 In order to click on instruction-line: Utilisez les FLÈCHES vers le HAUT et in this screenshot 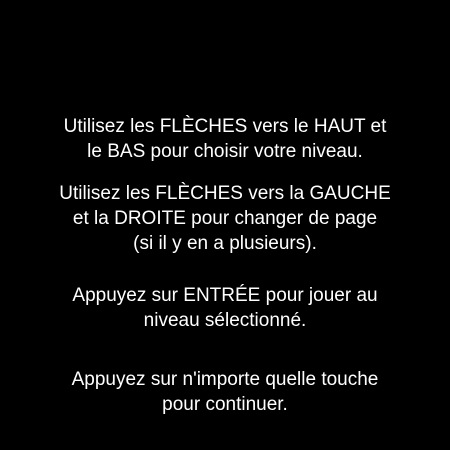, I will do `click(225, 126)`.